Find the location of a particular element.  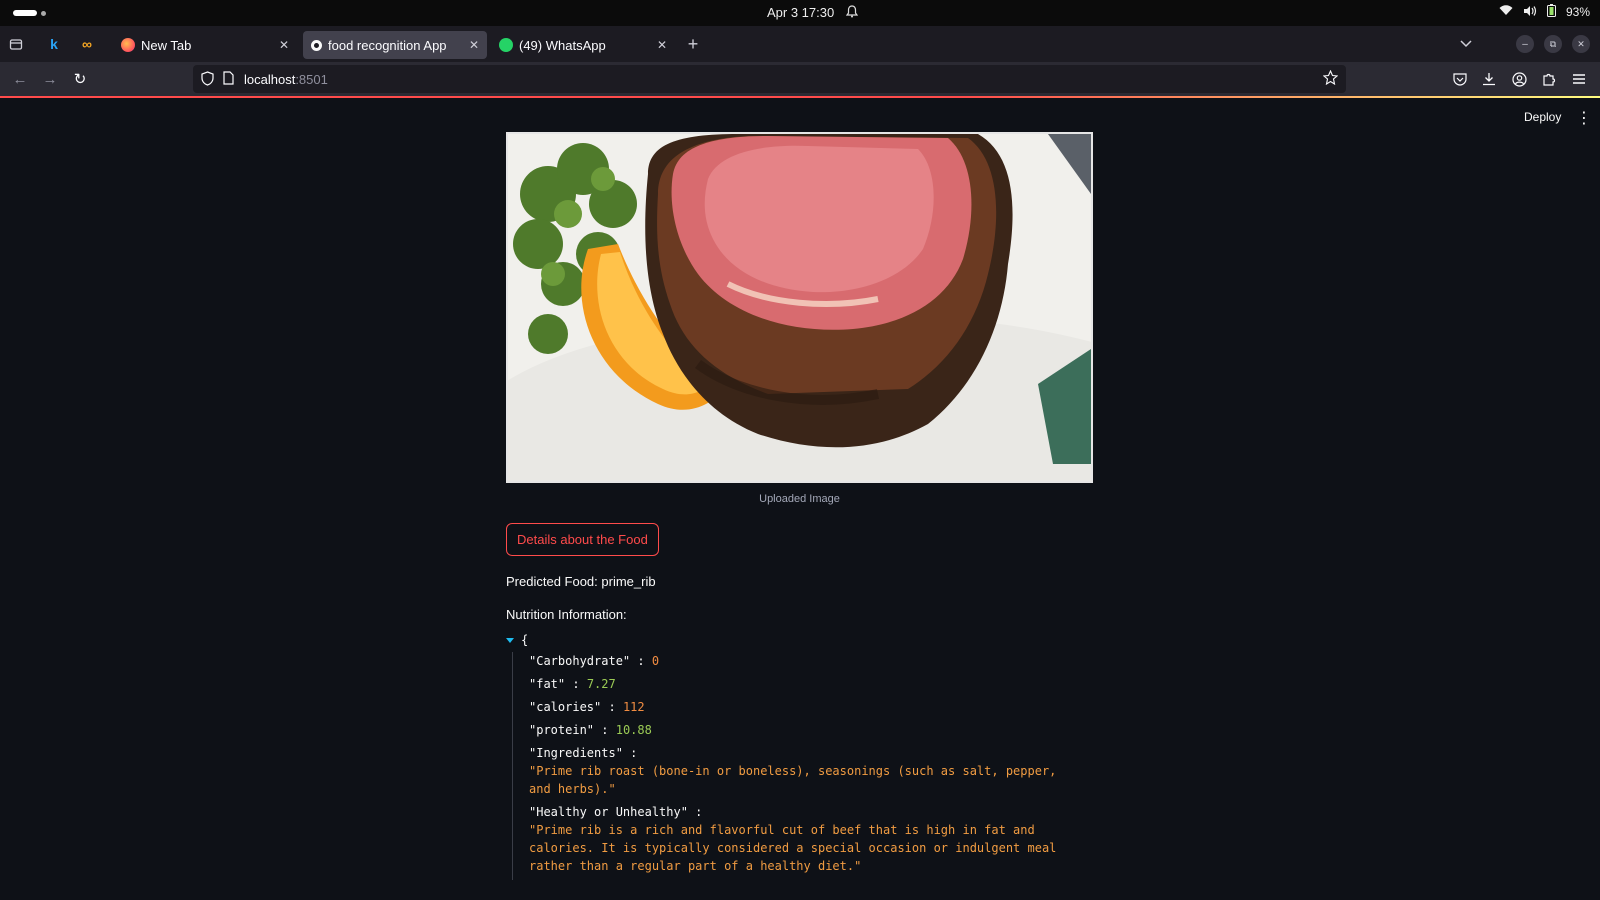

streamlit-header-decoration is located at coordinates (800, 97).